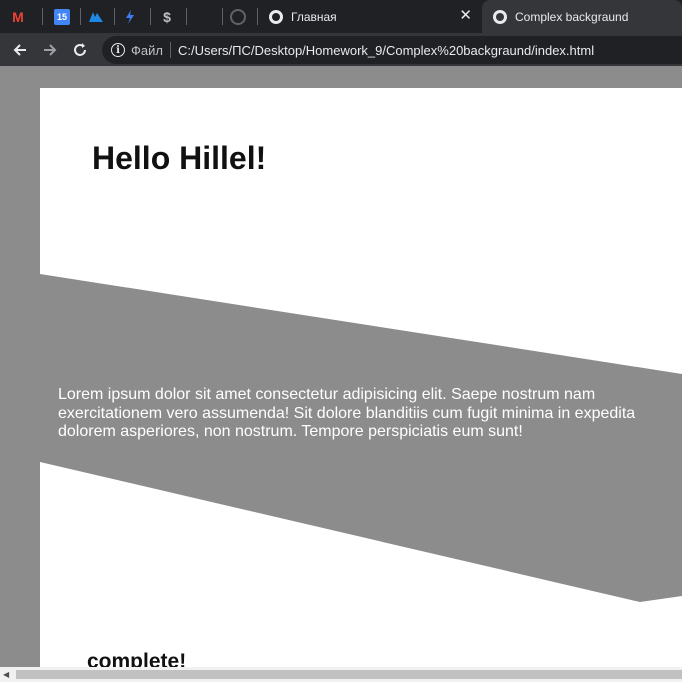  I want to click on reload-button, so click(80, 50).